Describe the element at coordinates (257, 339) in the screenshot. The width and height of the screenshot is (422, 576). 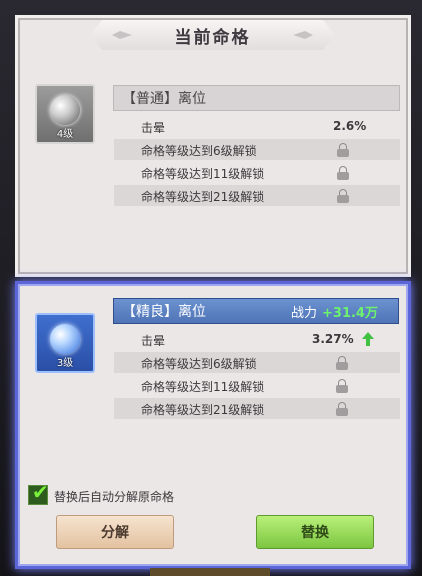
I see `candidate-stat-row: 击晕 3.27%` at that location.